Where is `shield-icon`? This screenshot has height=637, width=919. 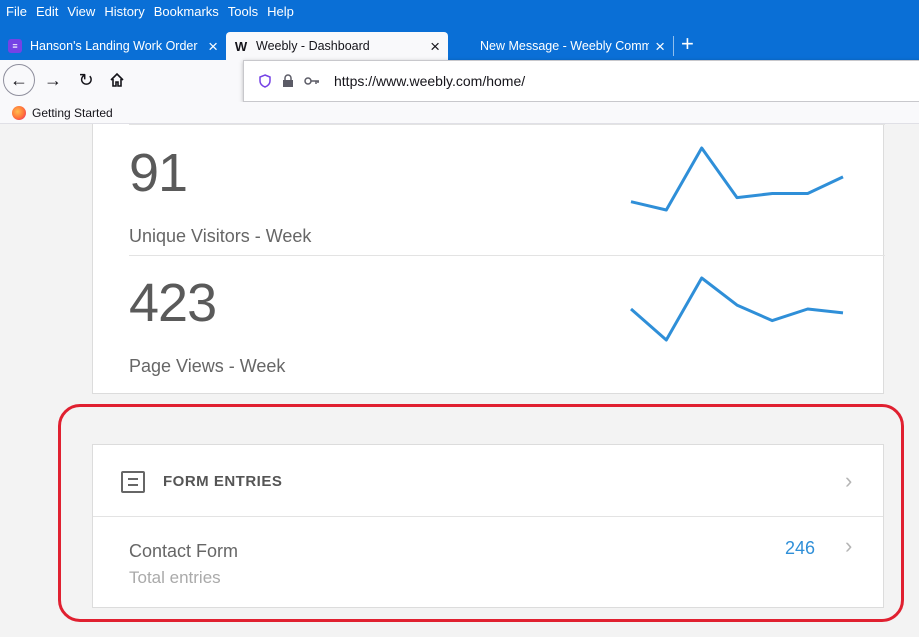
shield-icon is located at coordinates (265, 81).